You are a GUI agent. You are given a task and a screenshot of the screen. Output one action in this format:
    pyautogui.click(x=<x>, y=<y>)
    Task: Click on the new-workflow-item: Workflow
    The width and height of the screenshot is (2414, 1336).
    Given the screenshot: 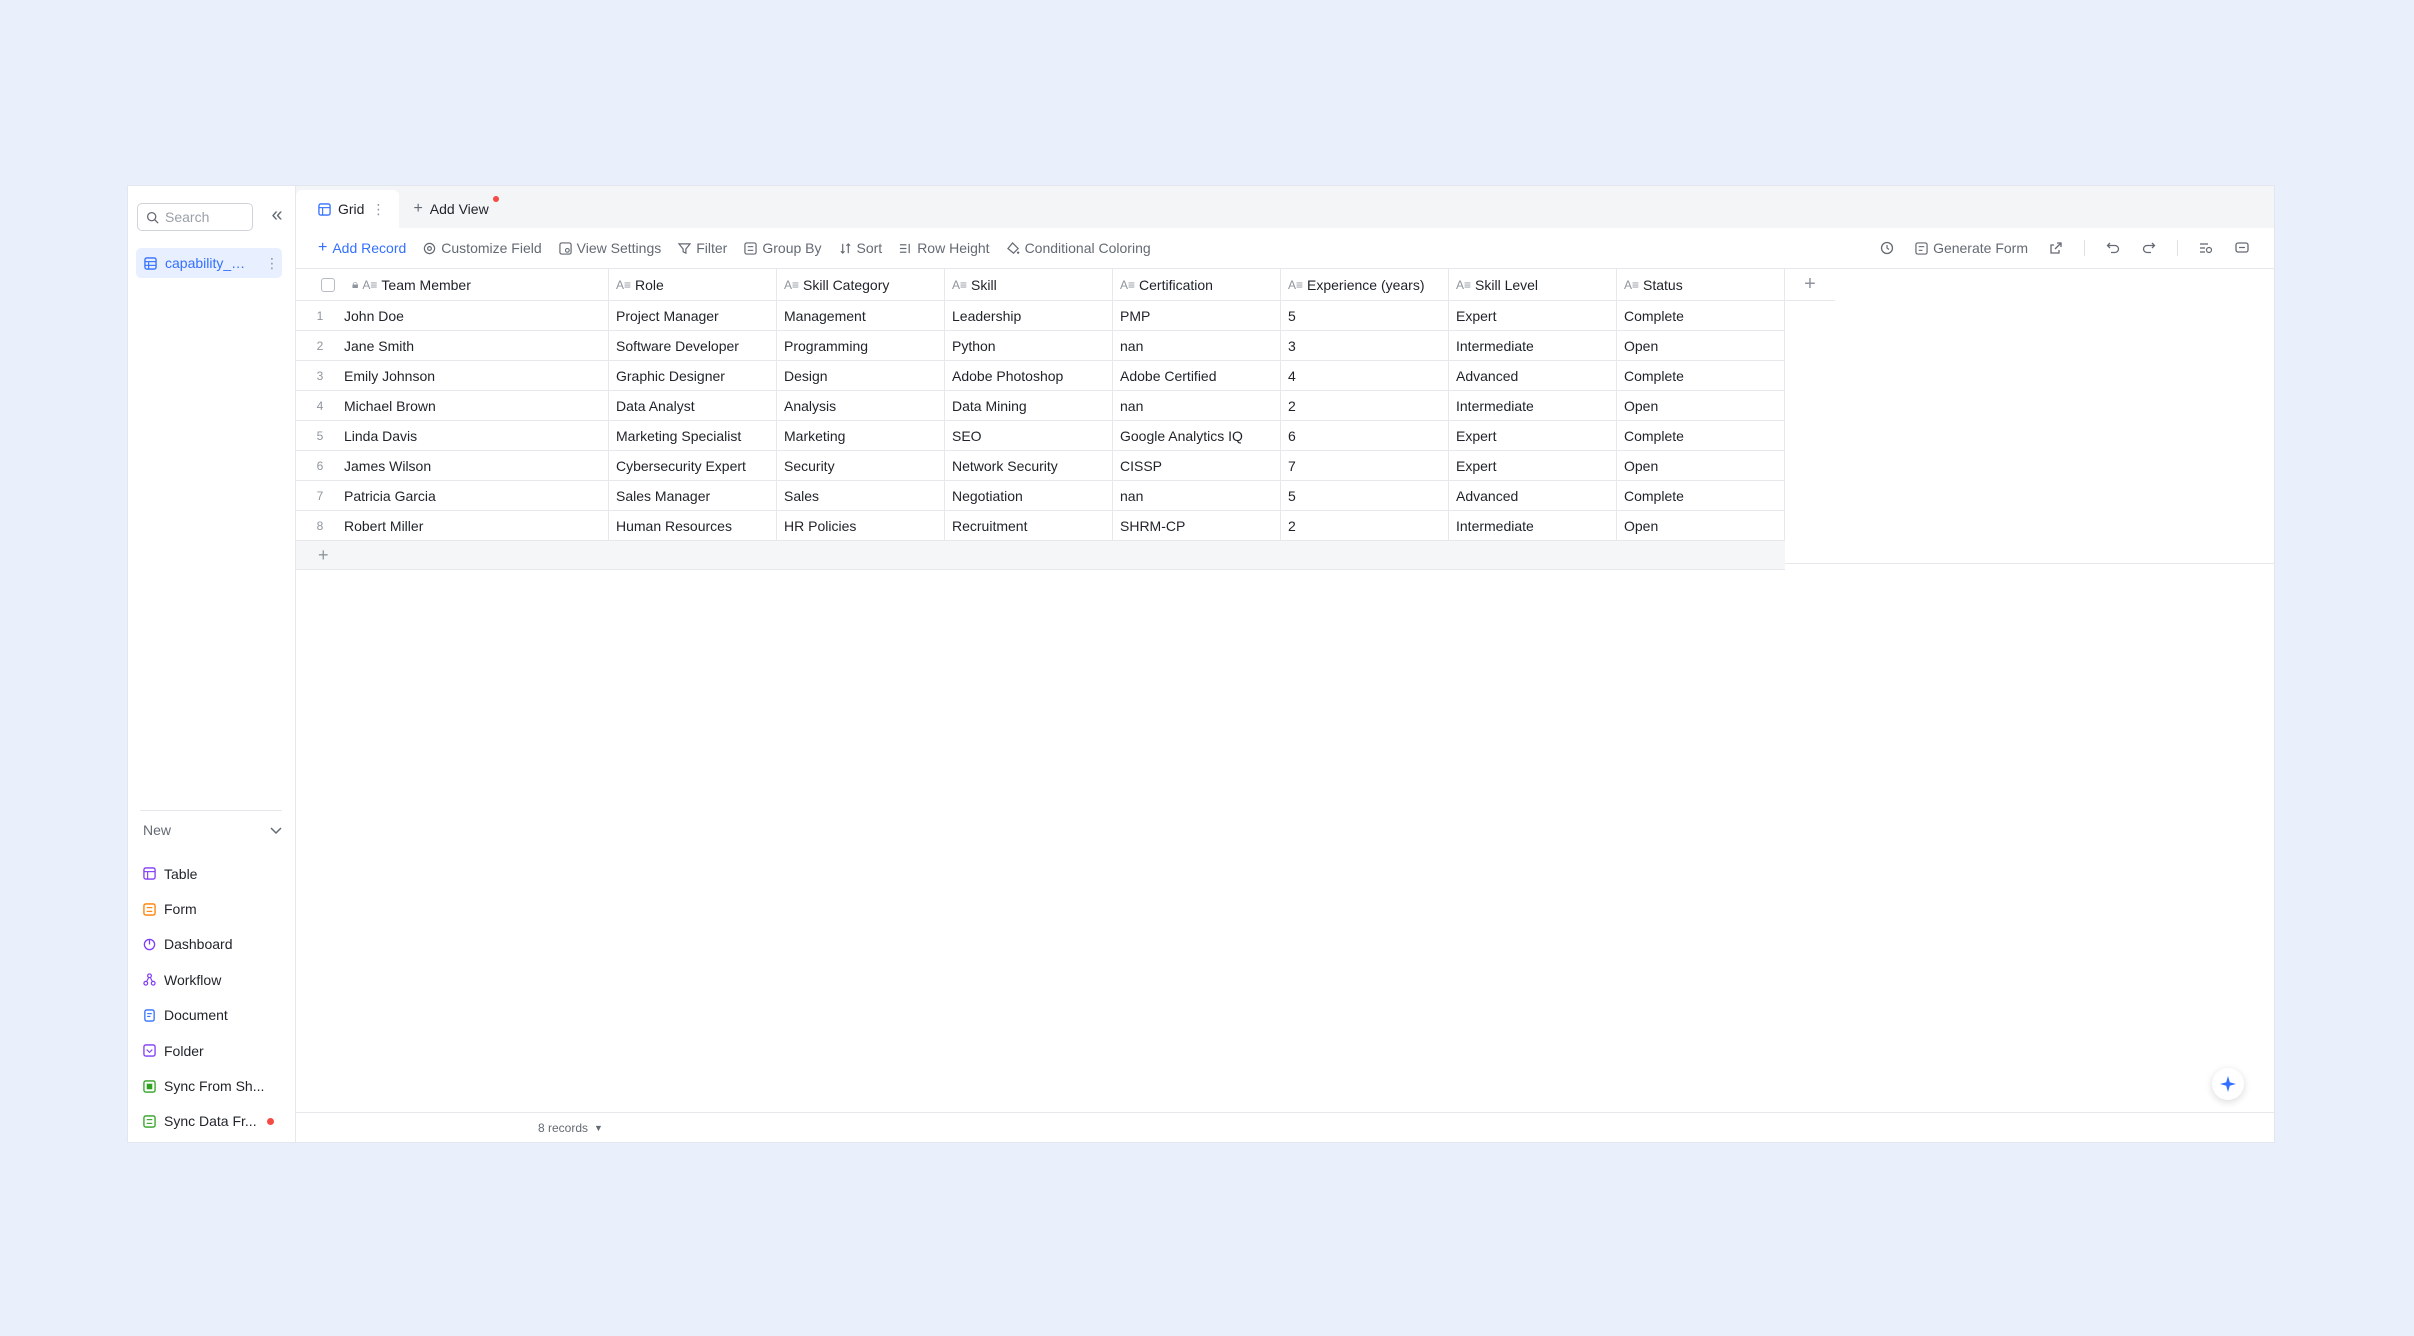 What is the action you would take?
    pyautogui.click(x=208, y=979)
    